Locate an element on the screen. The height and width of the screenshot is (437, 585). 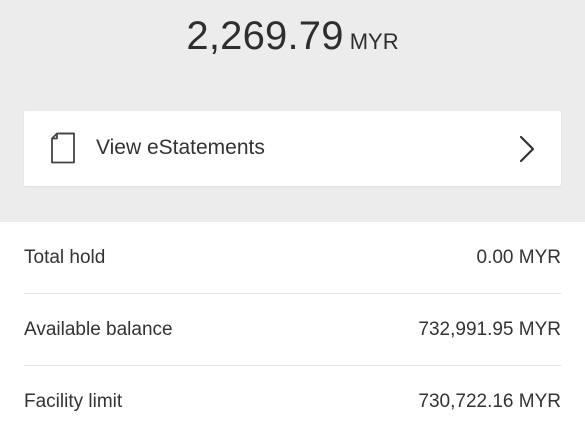
detail-value: 730,722.16 MYR is located at coordinates (489, 401).